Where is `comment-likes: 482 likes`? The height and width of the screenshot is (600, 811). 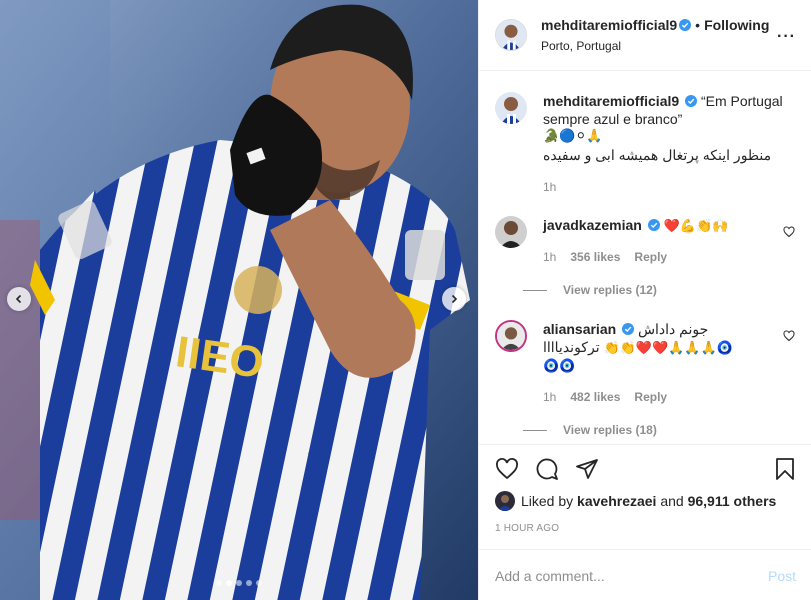 comment-likes: 482 likes is located at coordinates (595, 397).